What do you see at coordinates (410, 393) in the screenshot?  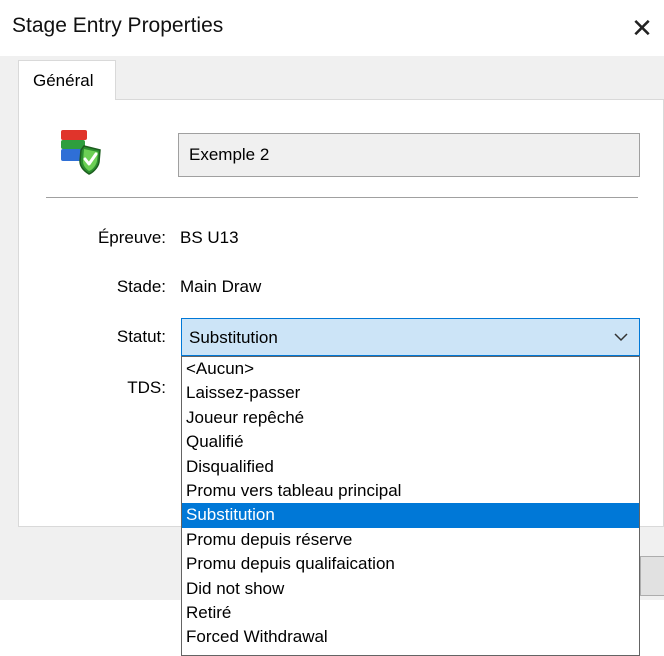 I see `dropdown-option: Laissez-passer` at bounding box center [410, 393].